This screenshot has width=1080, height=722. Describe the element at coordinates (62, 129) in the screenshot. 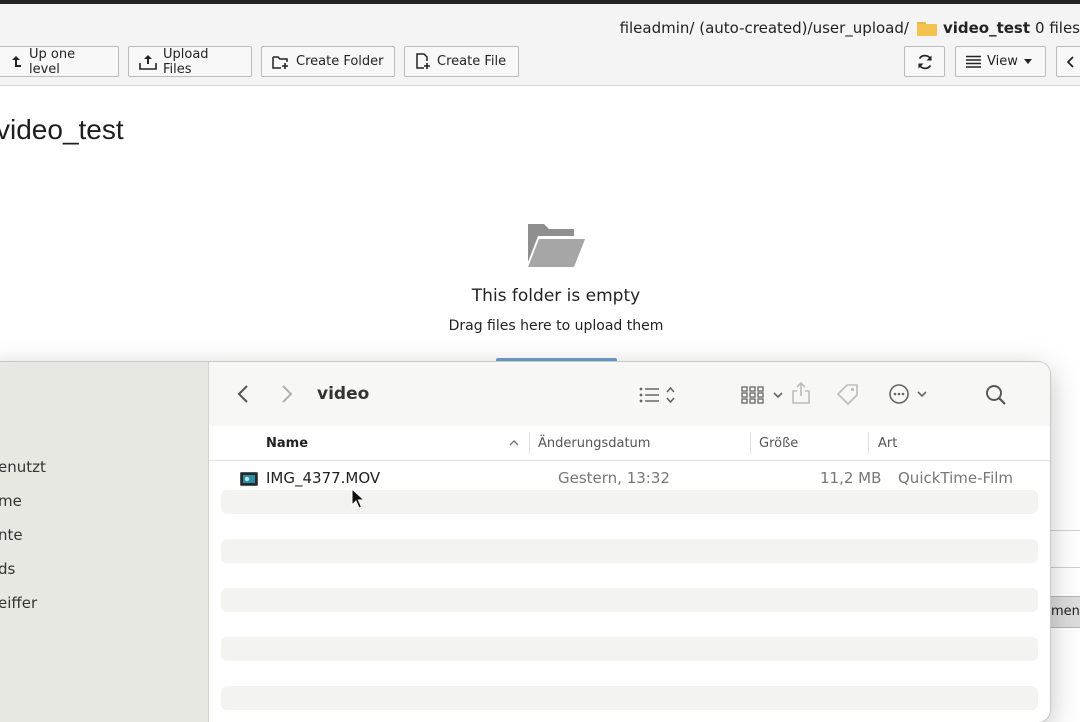

I see `page-title: video_test` at that location.